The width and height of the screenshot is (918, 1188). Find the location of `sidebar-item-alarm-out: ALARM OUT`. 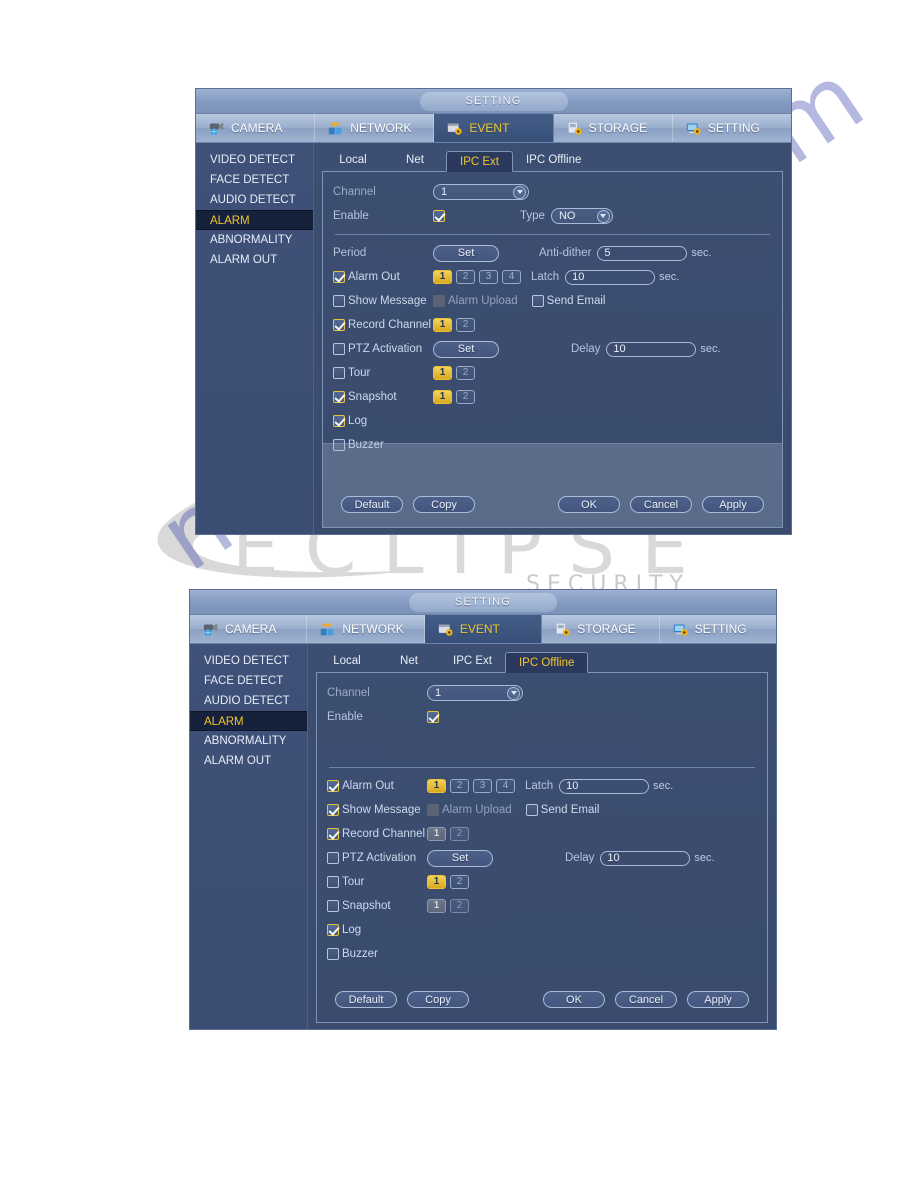

sidebar-item-alarm-out: ALARM OUT is located at coordinates (254, 260).